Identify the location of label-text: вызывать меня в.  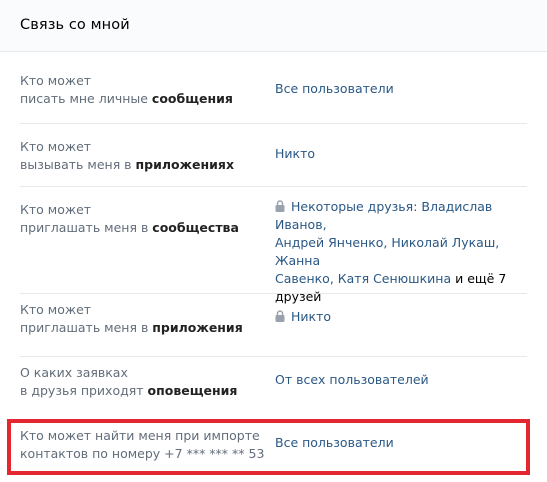
(78, 164).